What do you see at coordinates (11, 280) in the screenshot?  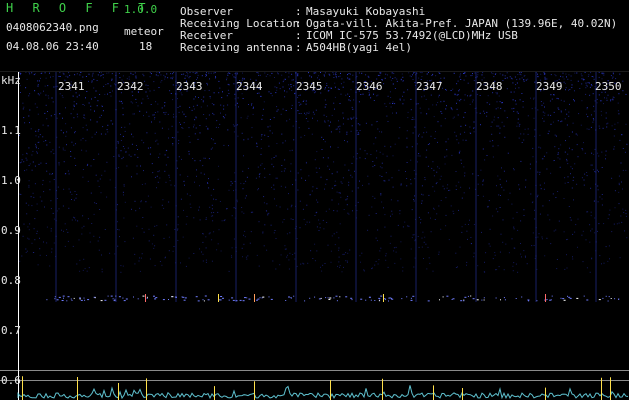 I see `y-tick-0.8: 0.8` at bounding box center [11, 280].